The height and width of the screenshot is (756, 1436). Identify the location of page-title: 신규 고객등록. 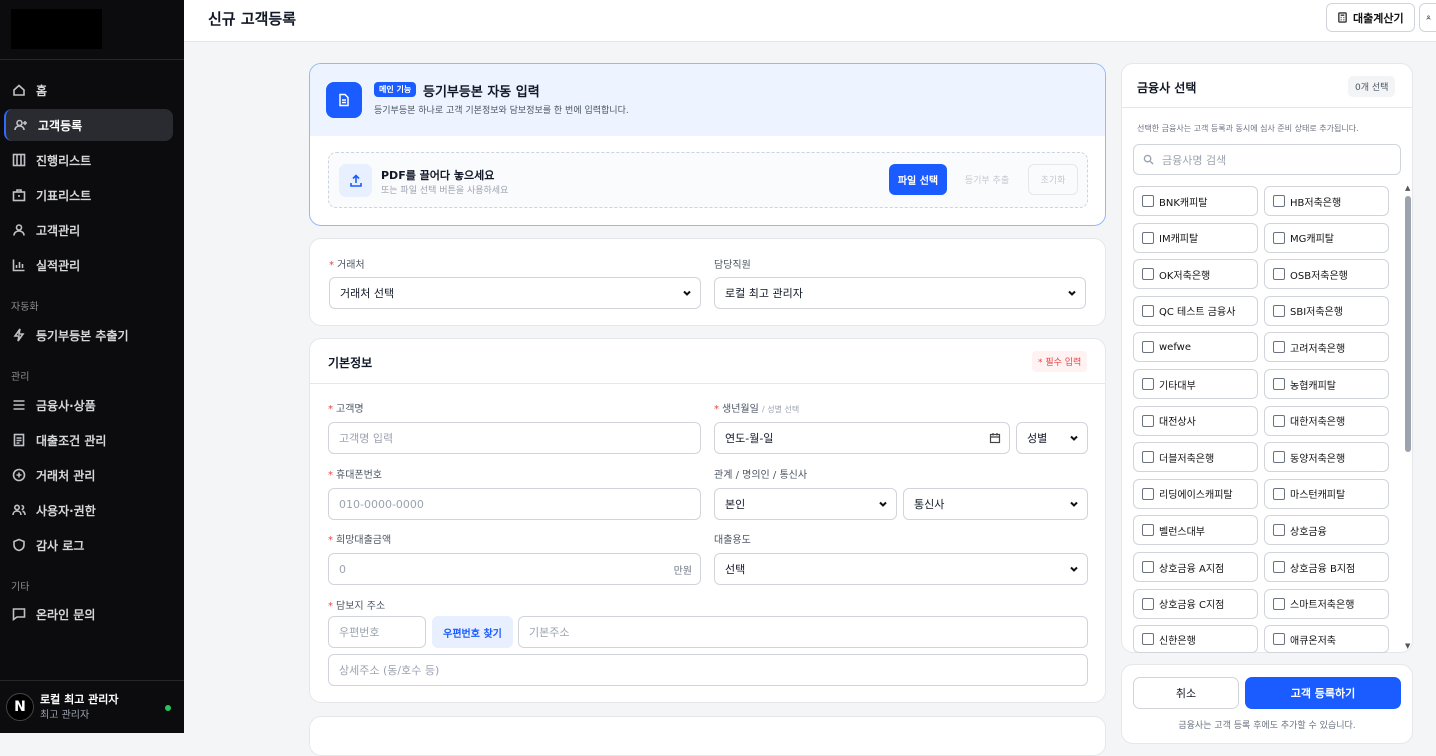
(252, 19).